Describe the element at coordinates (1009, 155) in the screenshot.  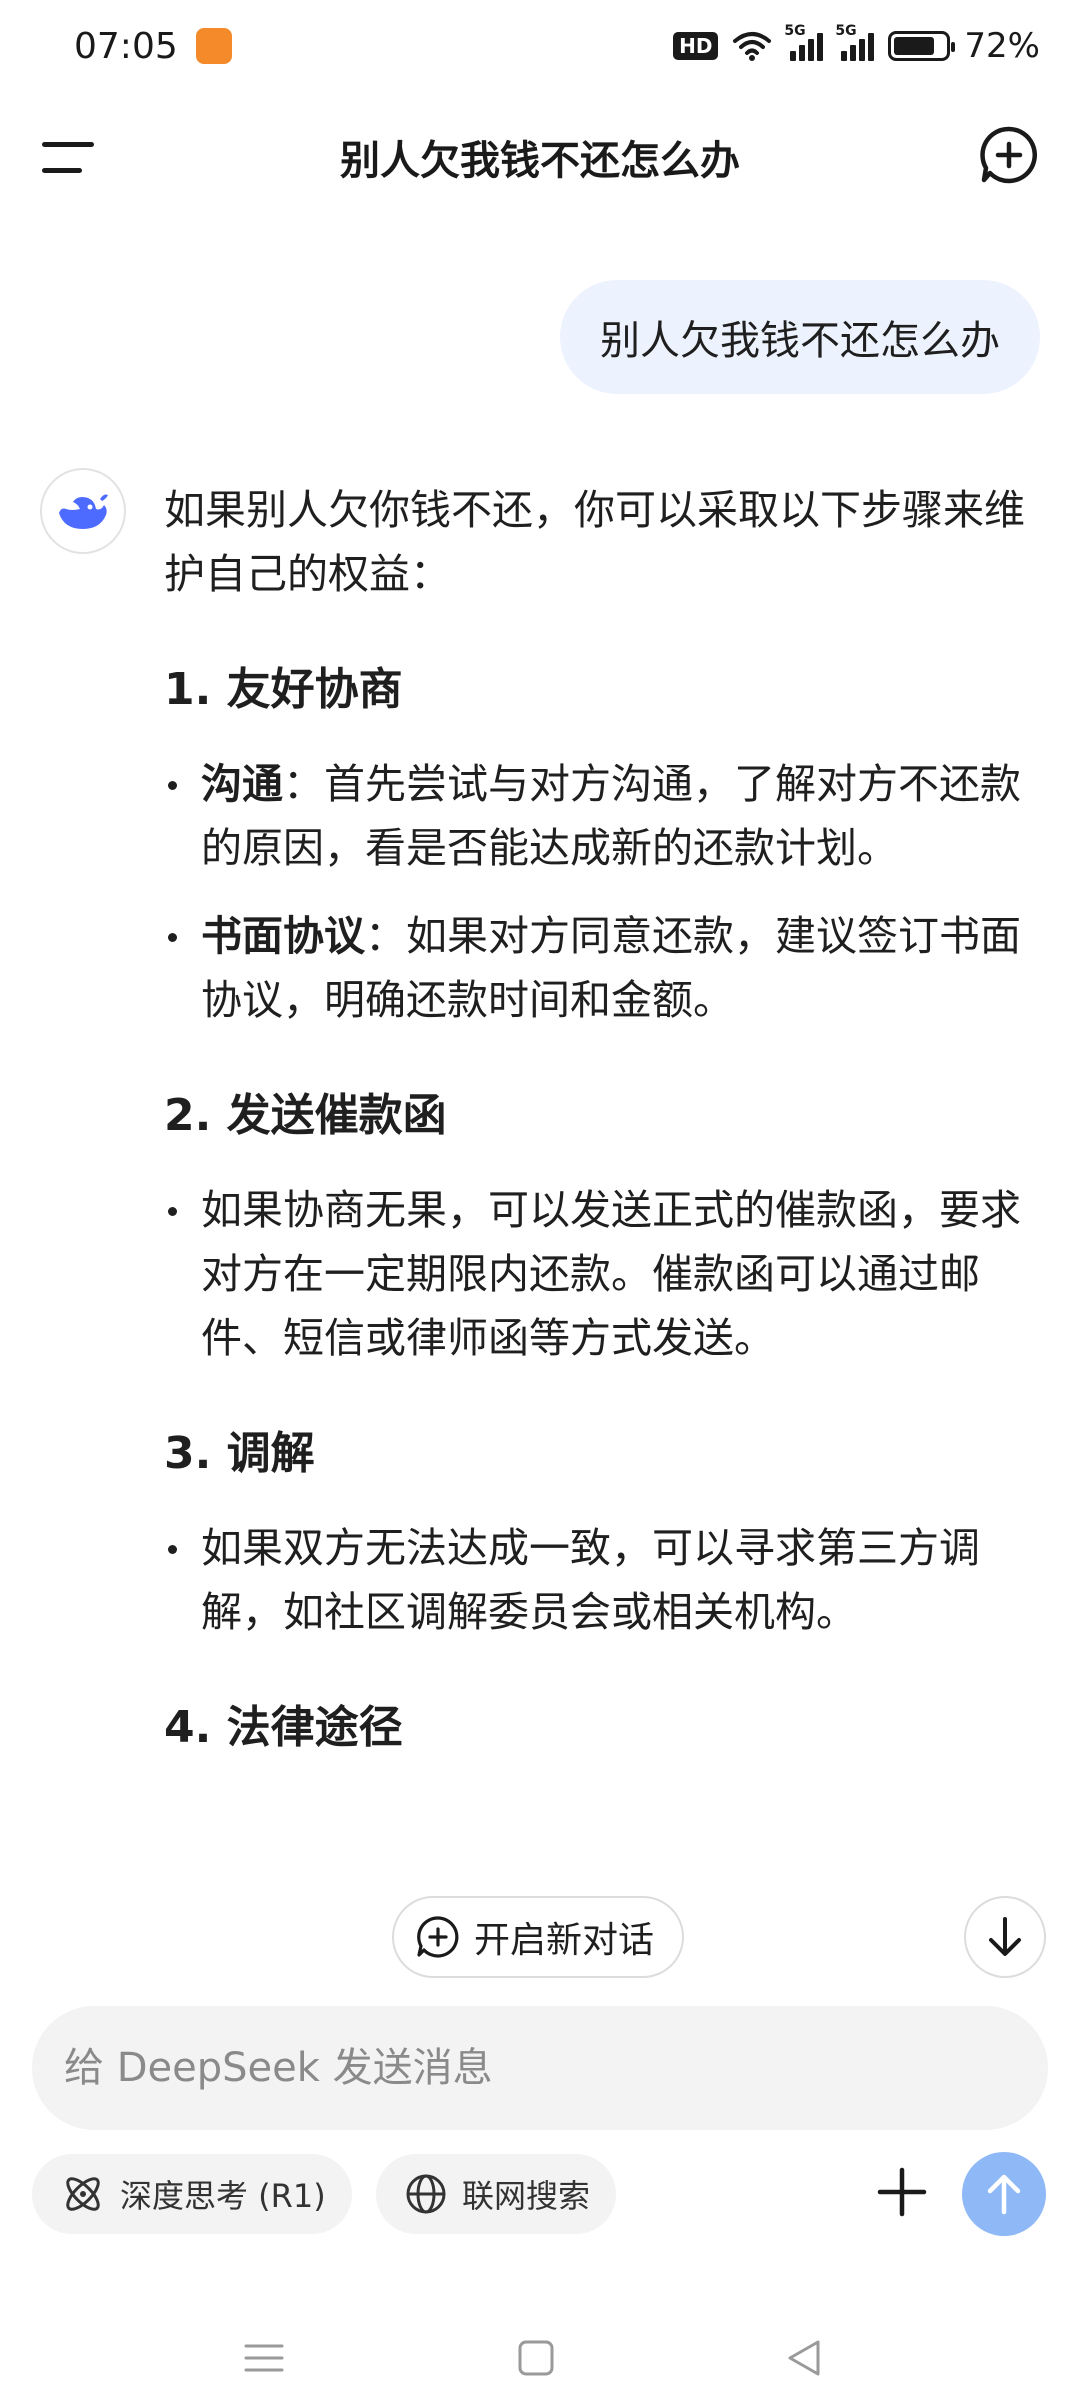
I see `new-chat-icon` at that location.